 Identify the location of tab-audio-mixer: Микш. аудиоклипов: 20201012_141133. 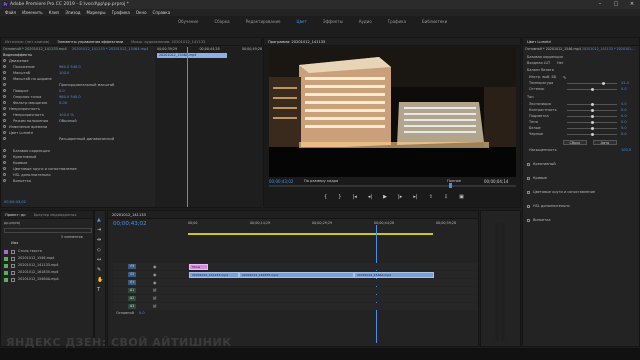
(168, 41).